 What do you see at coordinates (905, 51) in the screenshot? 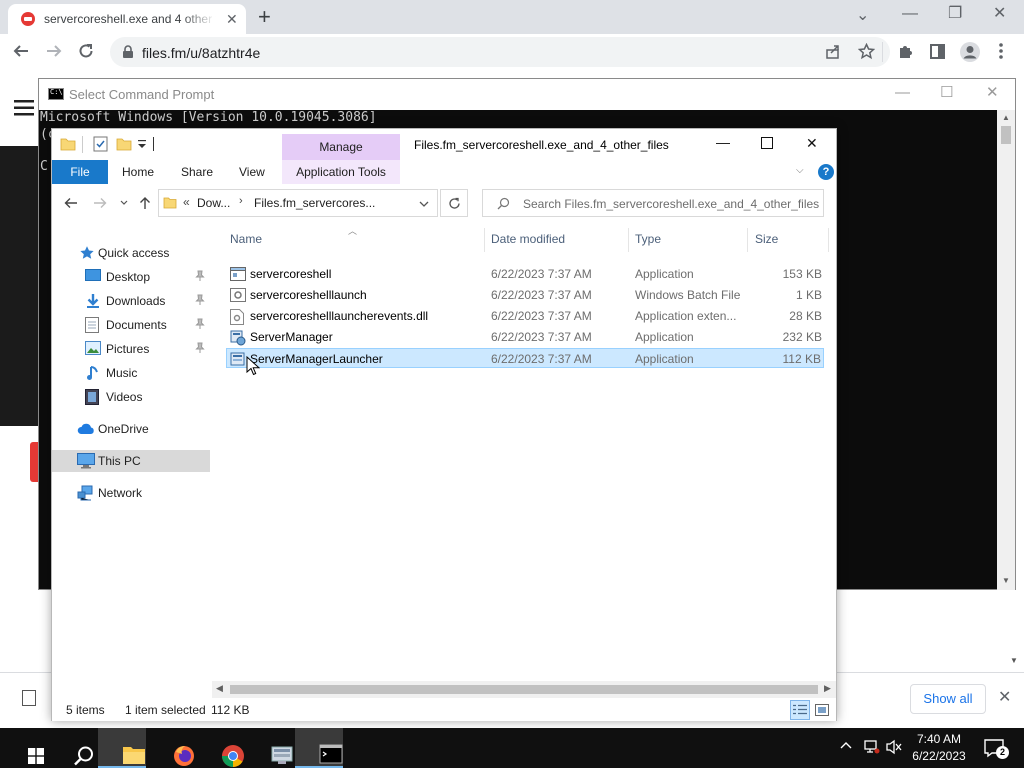
I see `extensions-puzzle-icon` at bounding box center [905, 51].